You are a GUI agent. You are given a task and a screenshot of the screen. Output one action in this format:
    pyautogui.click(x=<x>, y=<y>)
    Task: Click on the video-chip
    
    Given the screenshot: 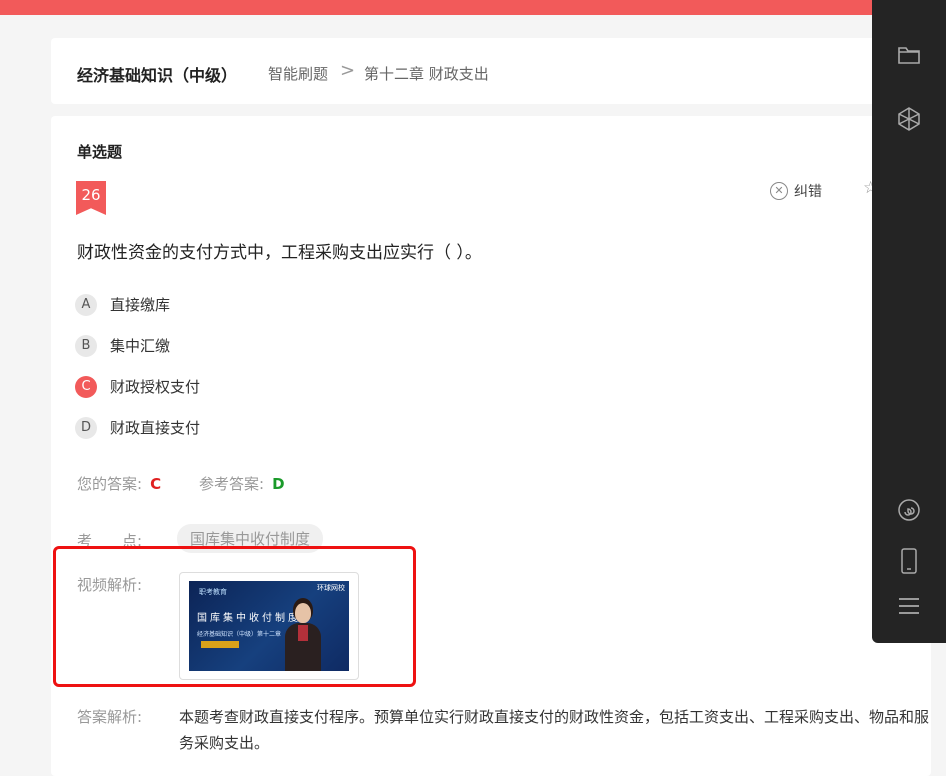 What is the action you would take?
    pyautogui.click(x=220, y=644)
    